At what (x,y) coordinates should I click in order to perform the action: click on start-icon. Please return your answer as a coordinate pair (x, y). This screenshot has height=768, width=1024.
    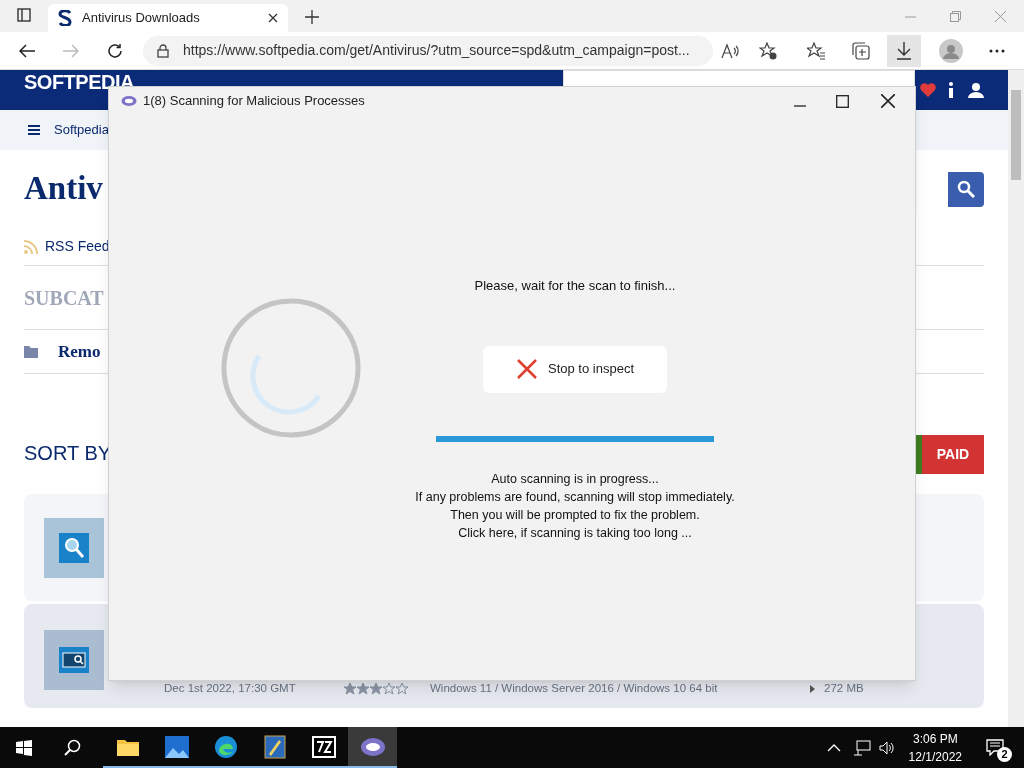
    Looking at the image, I should click on (24, 747).